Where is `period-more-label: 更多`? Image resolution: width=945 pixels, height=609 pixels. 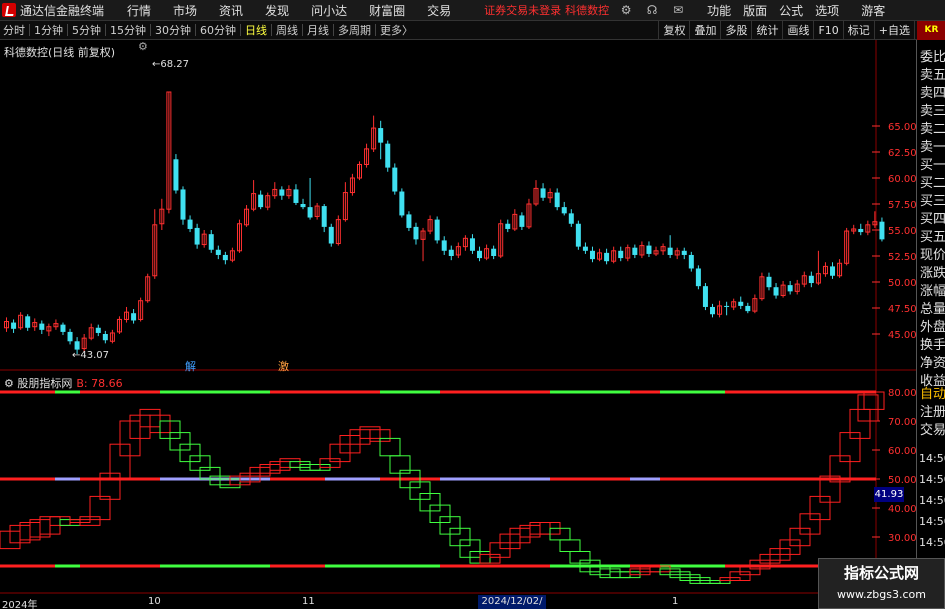
period-more-label: 更多 is located at coordinates (391, 30).